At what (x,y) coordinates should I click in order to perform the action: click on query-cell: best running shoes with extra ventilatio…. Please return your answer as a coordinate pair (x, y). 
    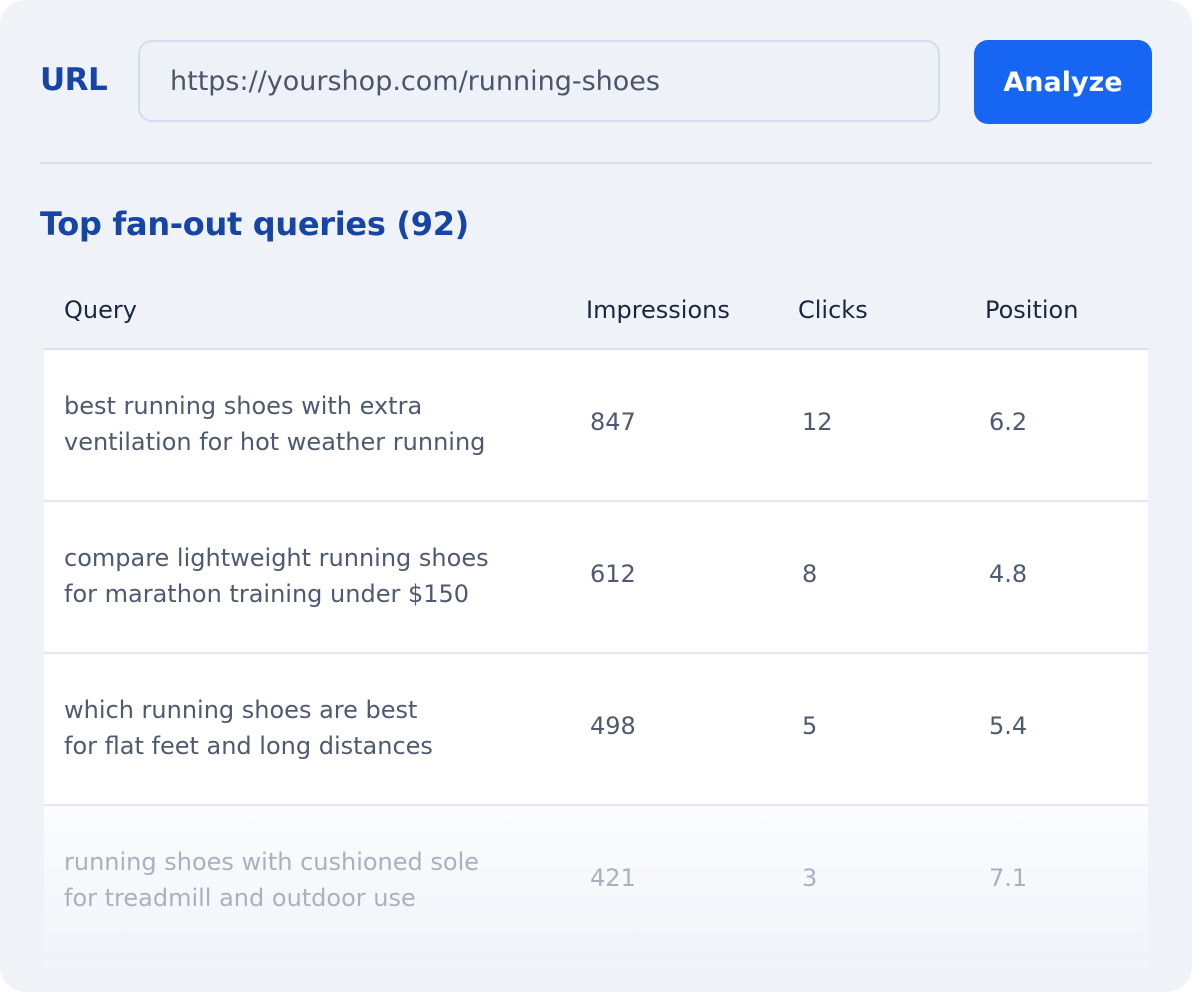
    Looking at the image, I should click on (299, 424).